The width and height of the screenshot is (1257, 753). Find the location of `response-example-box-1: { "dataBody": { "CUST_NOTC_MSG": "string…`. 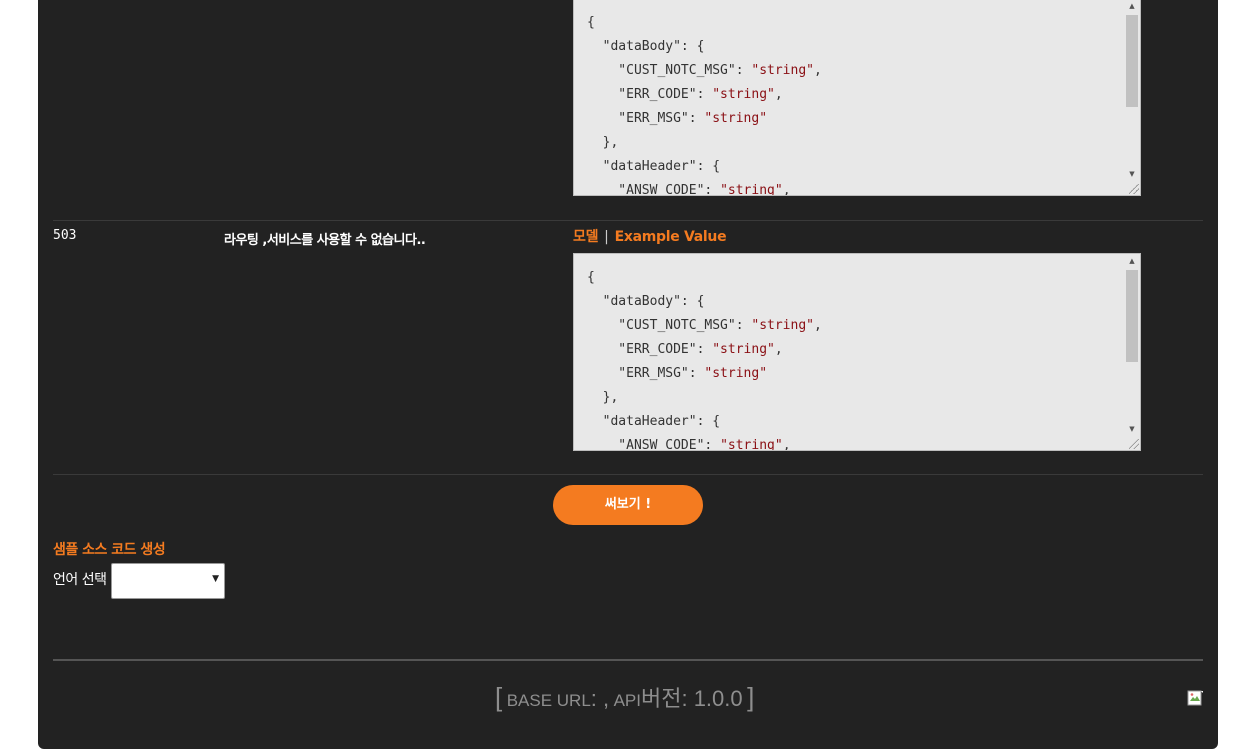

response-example-box-1: { "dataBody": { "CUST_NOTC_MSG": "string… is located at coordinates (857, 98).